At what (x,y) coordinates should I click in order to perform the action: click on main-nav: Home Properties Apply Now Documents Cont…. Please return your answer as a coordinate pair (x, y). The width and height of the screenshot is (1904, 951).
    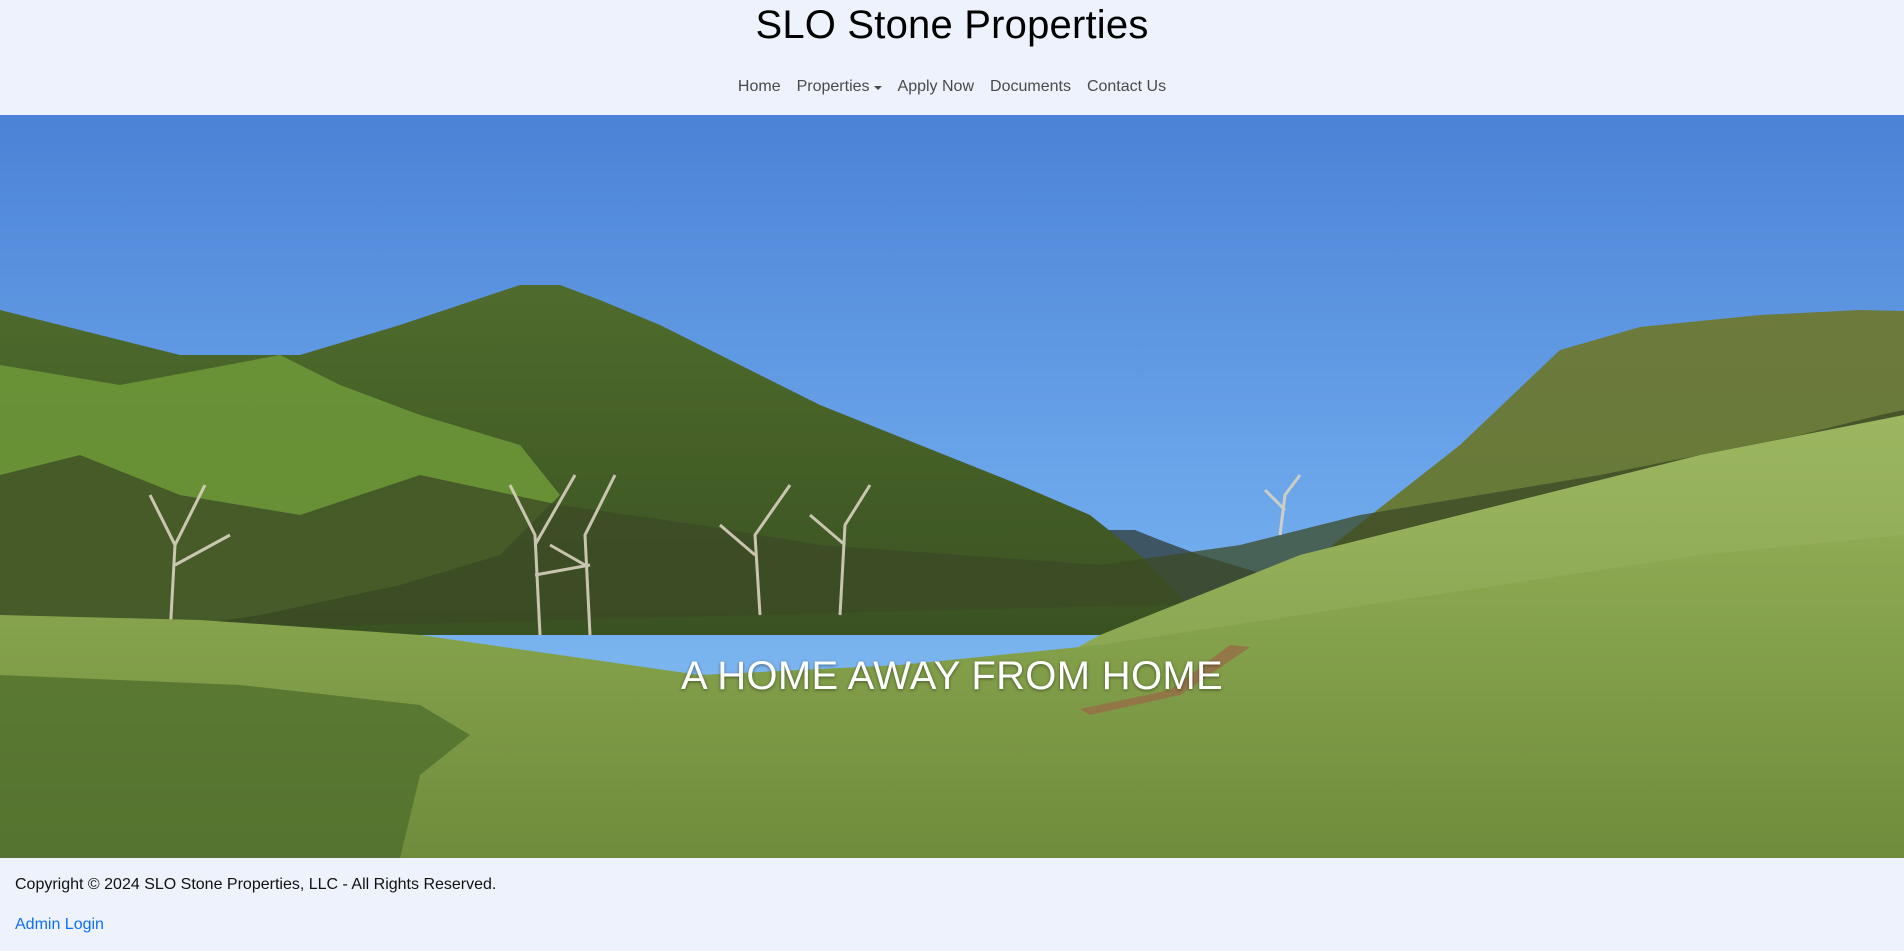
    Looking at the image, I should click on (952, 87).